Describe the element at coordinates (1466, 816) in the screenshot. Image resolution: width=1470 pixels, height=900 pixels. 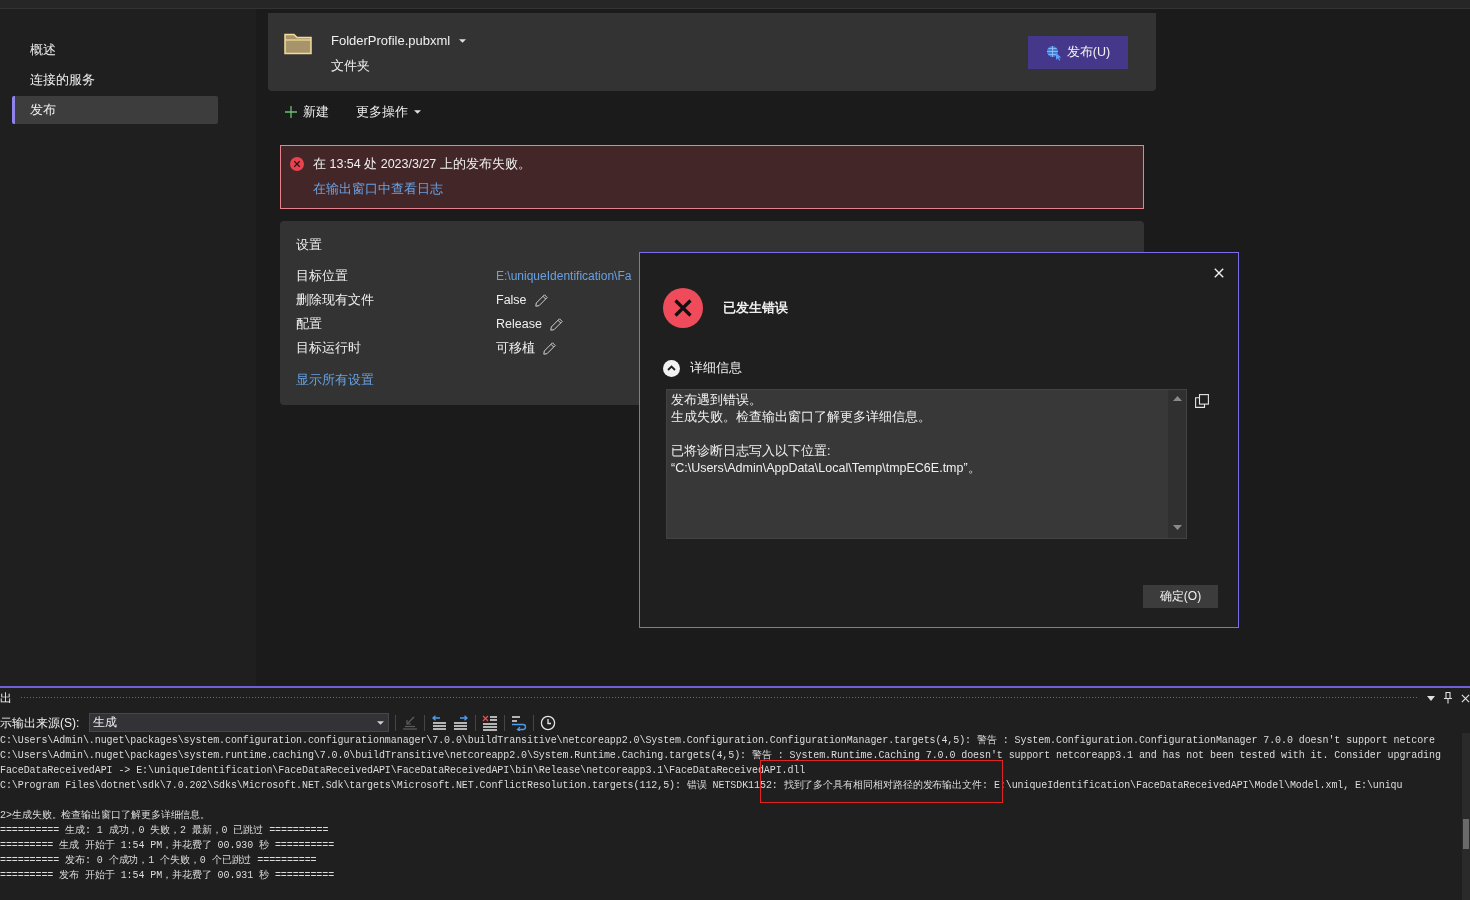
I see `output-scrollbar` at that location.